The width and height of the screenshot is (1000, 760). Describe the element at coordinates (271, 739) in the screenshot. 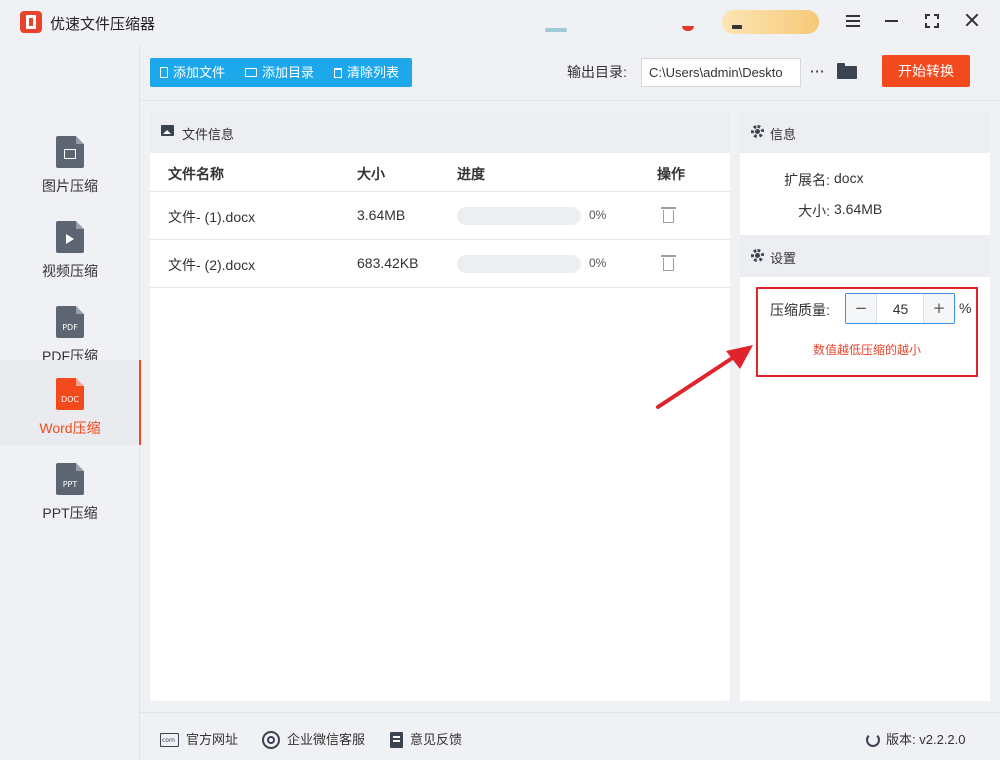

I see `wechat-icon` at that location.